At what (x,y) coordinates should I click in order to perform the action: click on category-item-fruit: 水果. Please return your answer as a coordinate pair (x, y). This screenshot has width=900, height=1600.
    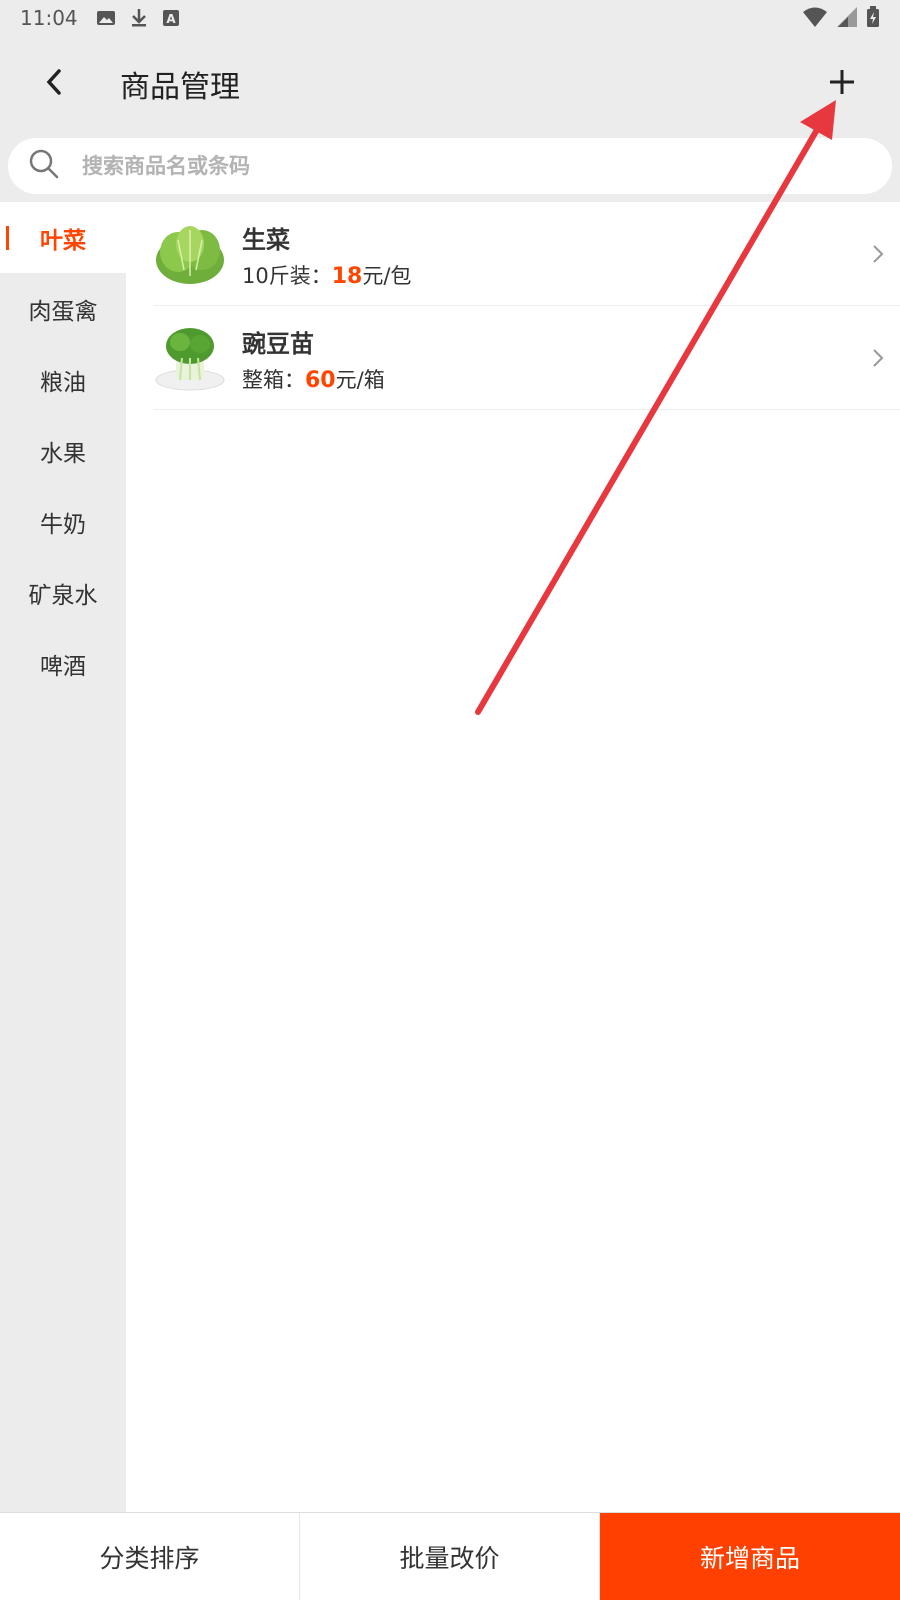
    Looking at the image, I should click on (63, 450).